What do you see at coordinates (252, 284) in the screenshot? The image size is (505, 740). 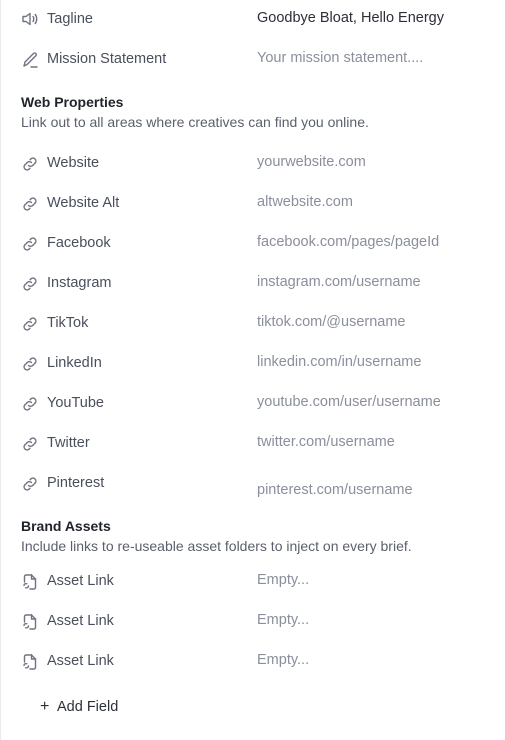 I see `web-property-instagram-row: Instagram instagram.com/username` at bounding box center [252, 284].